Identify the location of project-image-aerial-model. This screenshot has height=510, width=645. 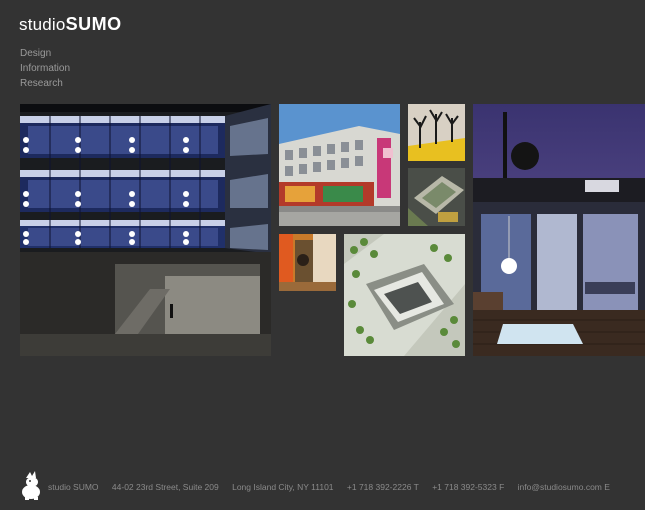
(436, 197).